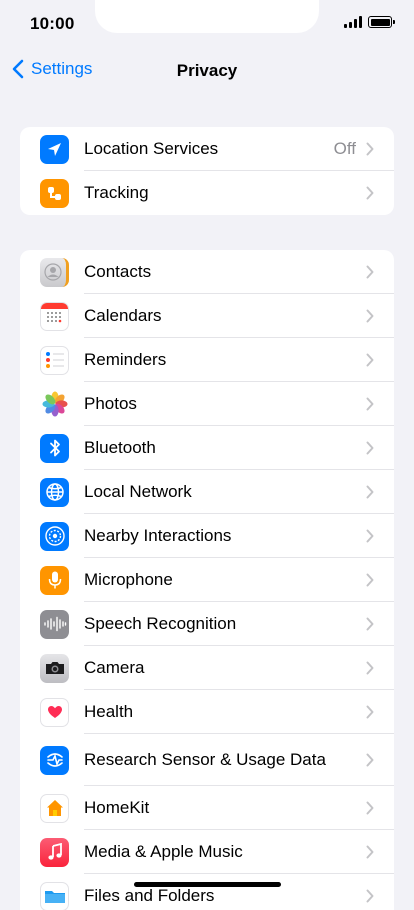  What do you see at coordinates (345, 149) in the screenshot?
I see `row-value: Off` at bounding box center [345, 149].